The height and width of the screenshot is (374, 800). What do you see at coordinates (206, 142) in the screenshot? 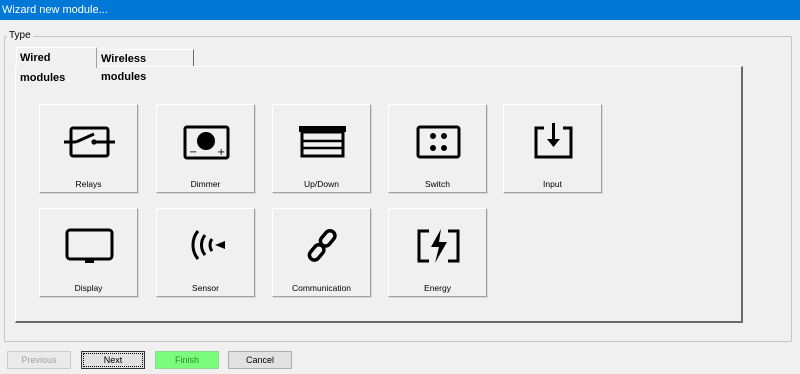
I see `dimmer-icon: − +` at bounding box center [206, 142].